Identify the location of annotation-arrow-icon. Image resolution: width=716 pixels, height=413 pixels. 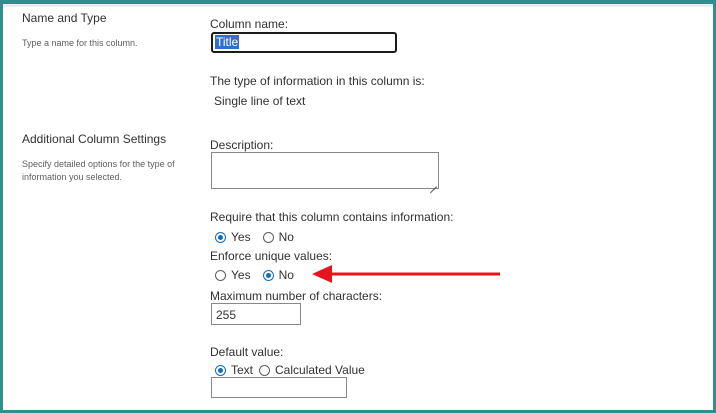
(406, 274).